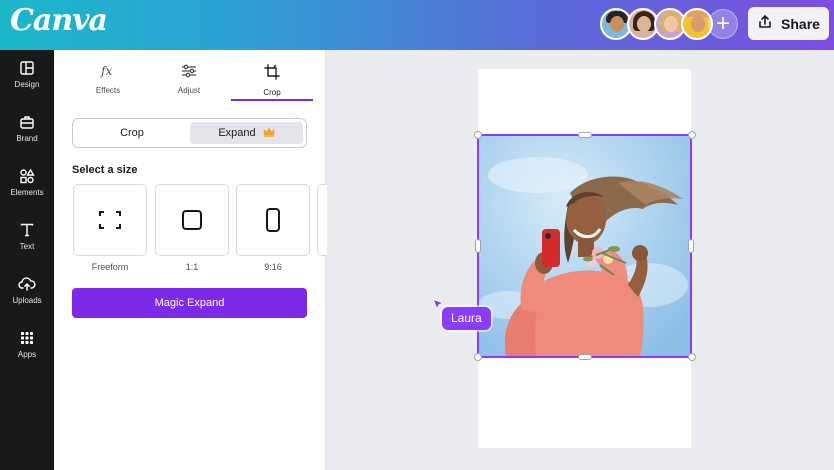 This screenshot has height=470, width=834. Describe the element at coordinates (110, 267) in the screenshot. I see `size-label-freeform: Freeform` at that location.